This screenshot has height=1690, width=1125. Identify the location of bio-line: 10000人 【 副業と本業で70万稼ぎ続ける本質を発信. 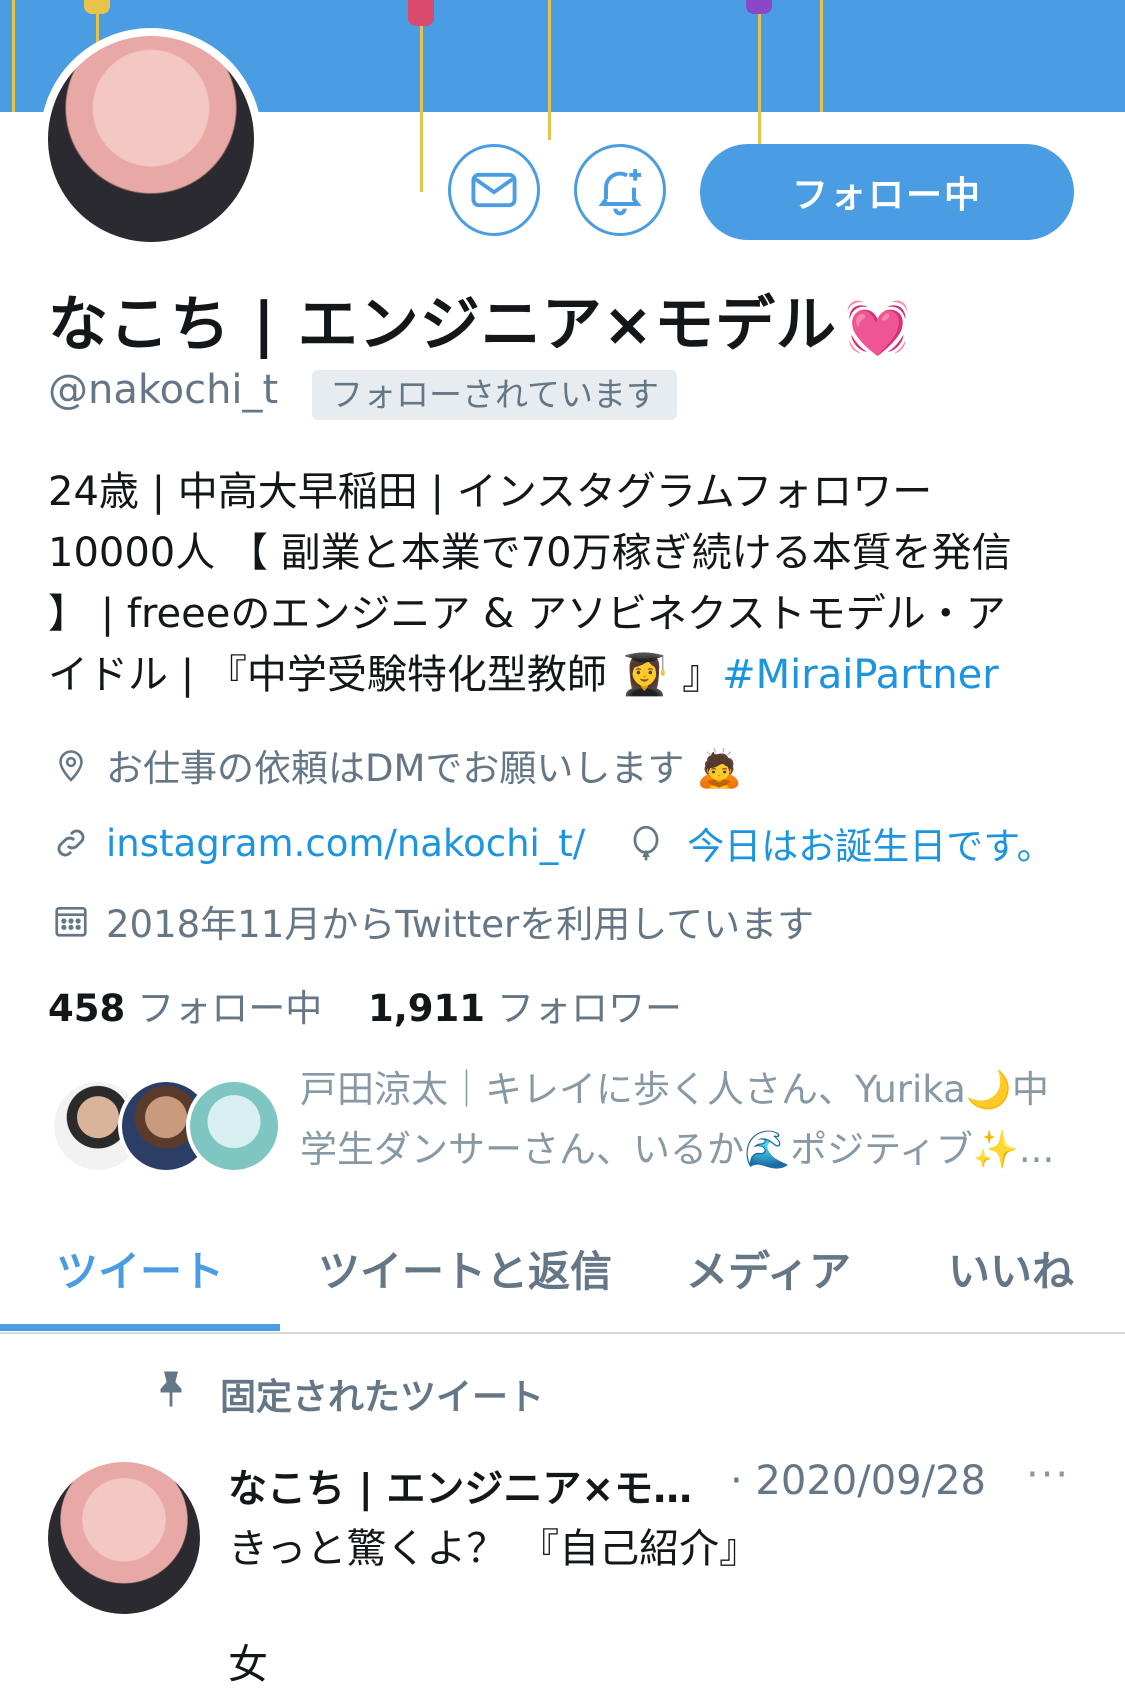
(530, 553).